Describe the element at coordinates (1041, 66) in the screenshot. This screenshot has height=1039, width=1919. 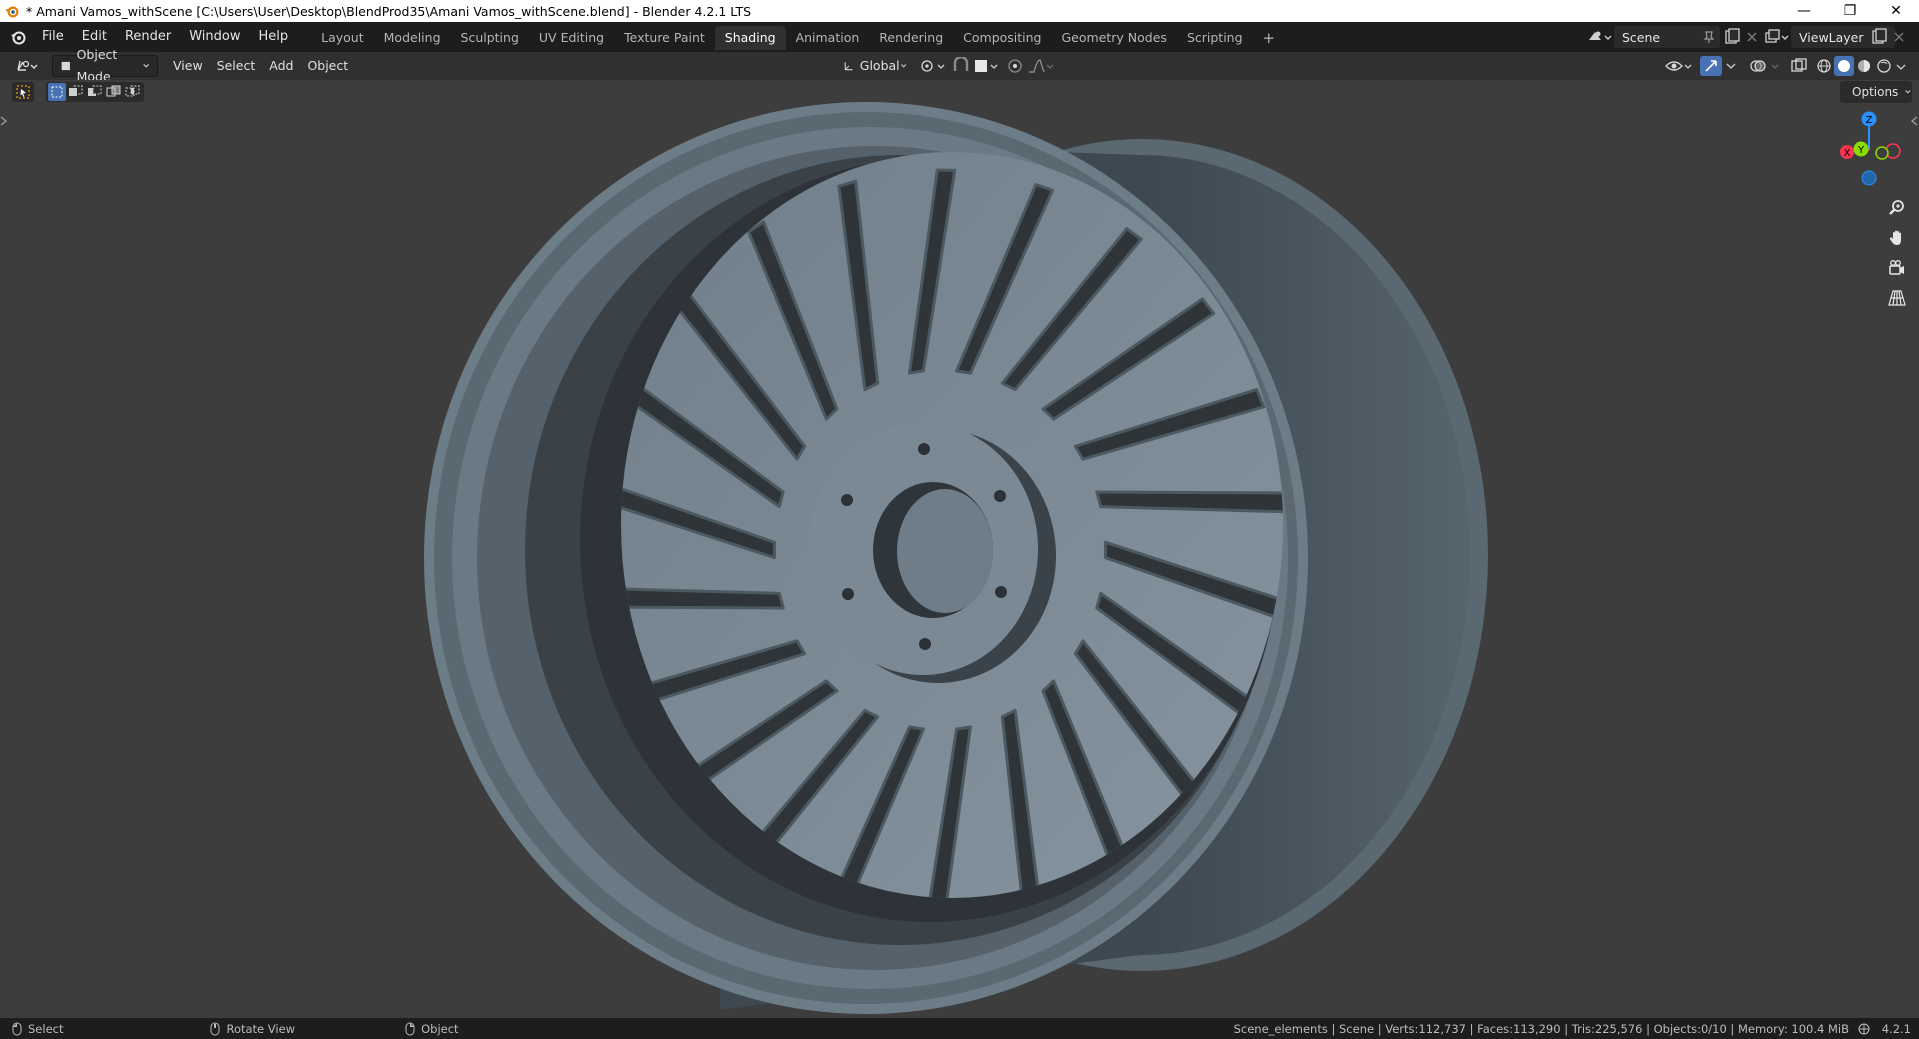
I see `falloff-icon` at that location.